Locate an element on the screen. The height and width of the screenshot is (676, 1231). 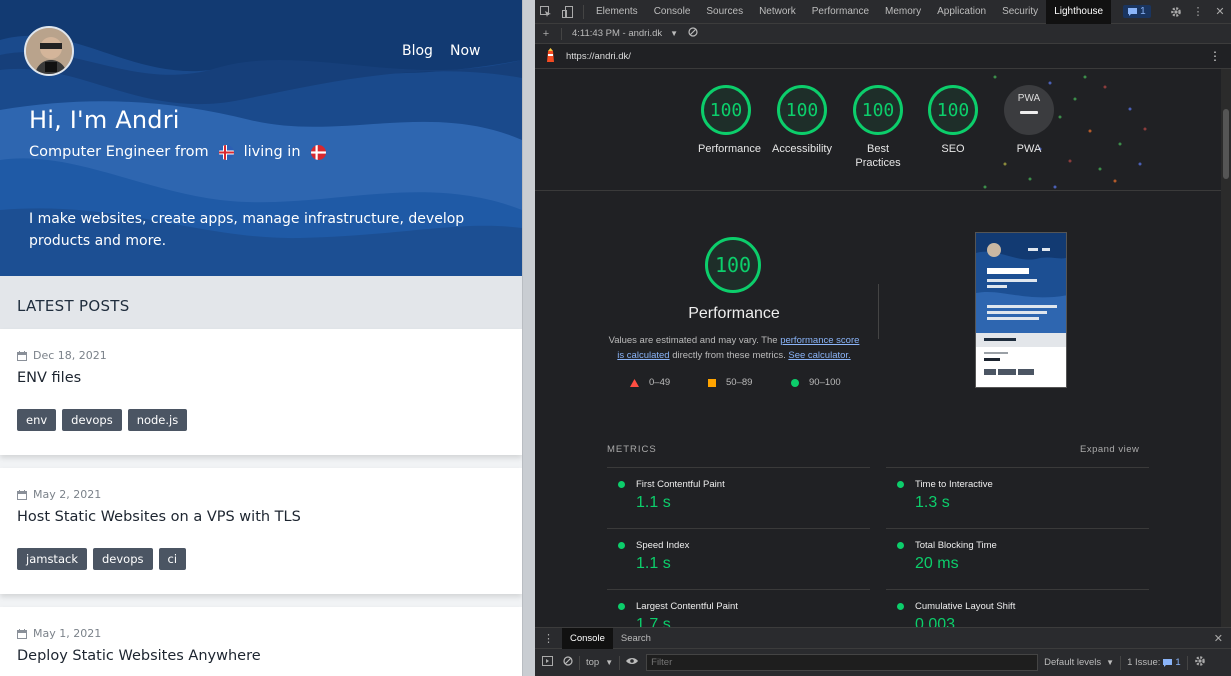
settings-gear-icon is located at coordinates (1176, 12).